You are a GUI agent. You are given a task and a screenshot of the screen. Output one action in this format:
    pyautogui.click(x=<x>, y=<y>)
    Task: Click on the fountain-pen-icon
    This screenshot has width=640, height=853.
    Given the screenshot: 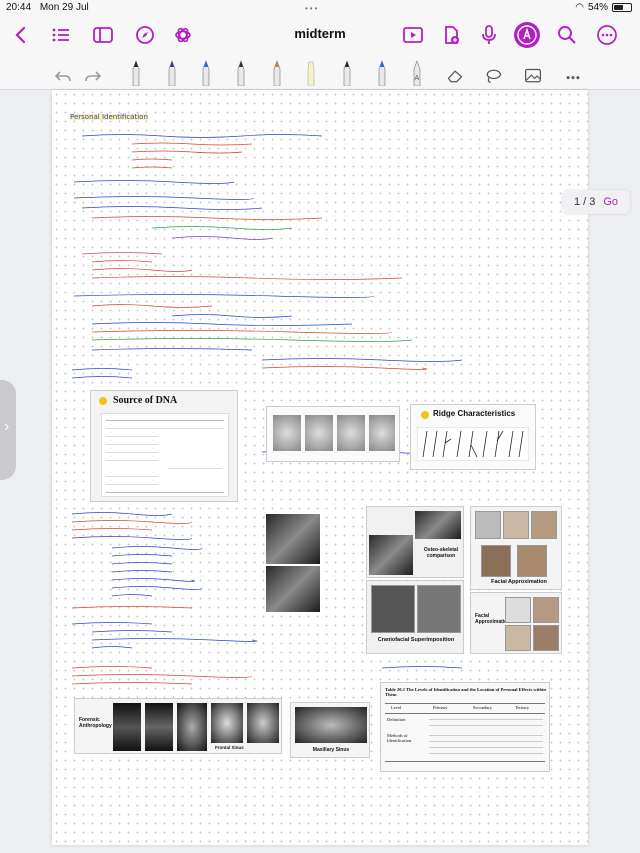 What is the action you would take?
    pyautogui.click(x=136, y=73)
    